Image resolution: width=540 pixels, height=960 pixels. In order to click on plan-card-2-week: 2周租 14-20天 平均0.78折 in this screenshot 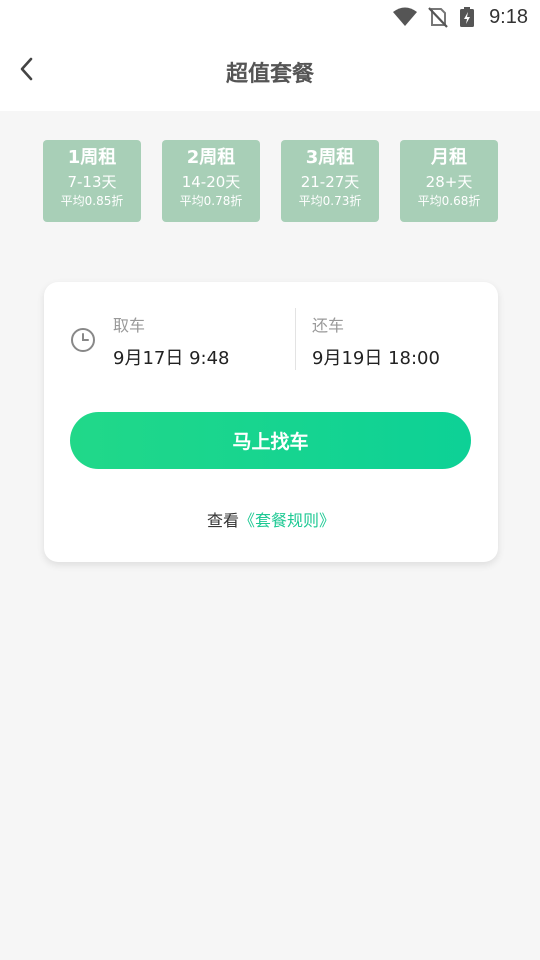, I will do `click(211, 181)`.